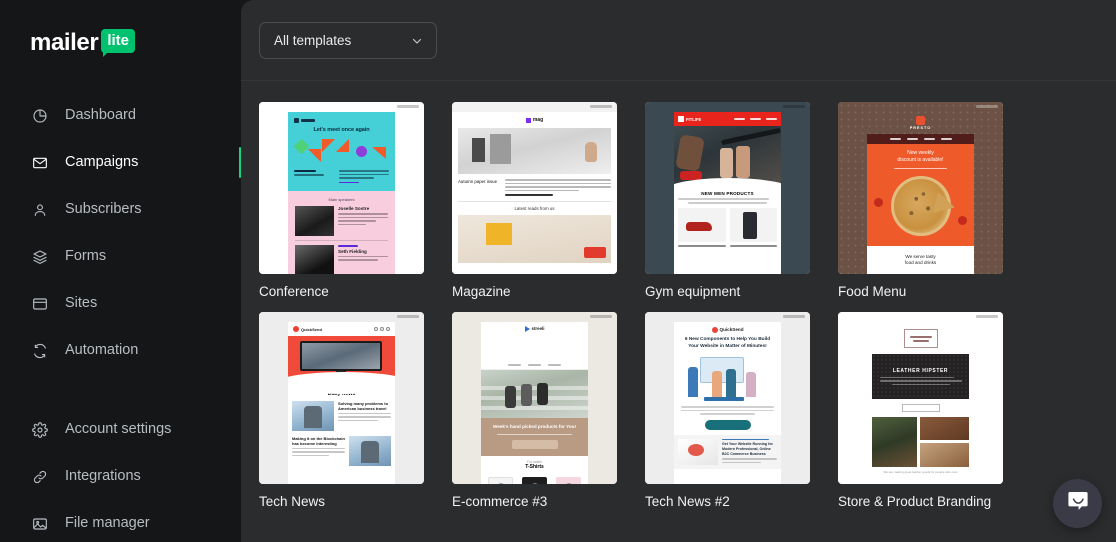 This screenshot has width=1116, height=542. I want to click on sidebar-item-file-manager: File manager, so click(120, 521).